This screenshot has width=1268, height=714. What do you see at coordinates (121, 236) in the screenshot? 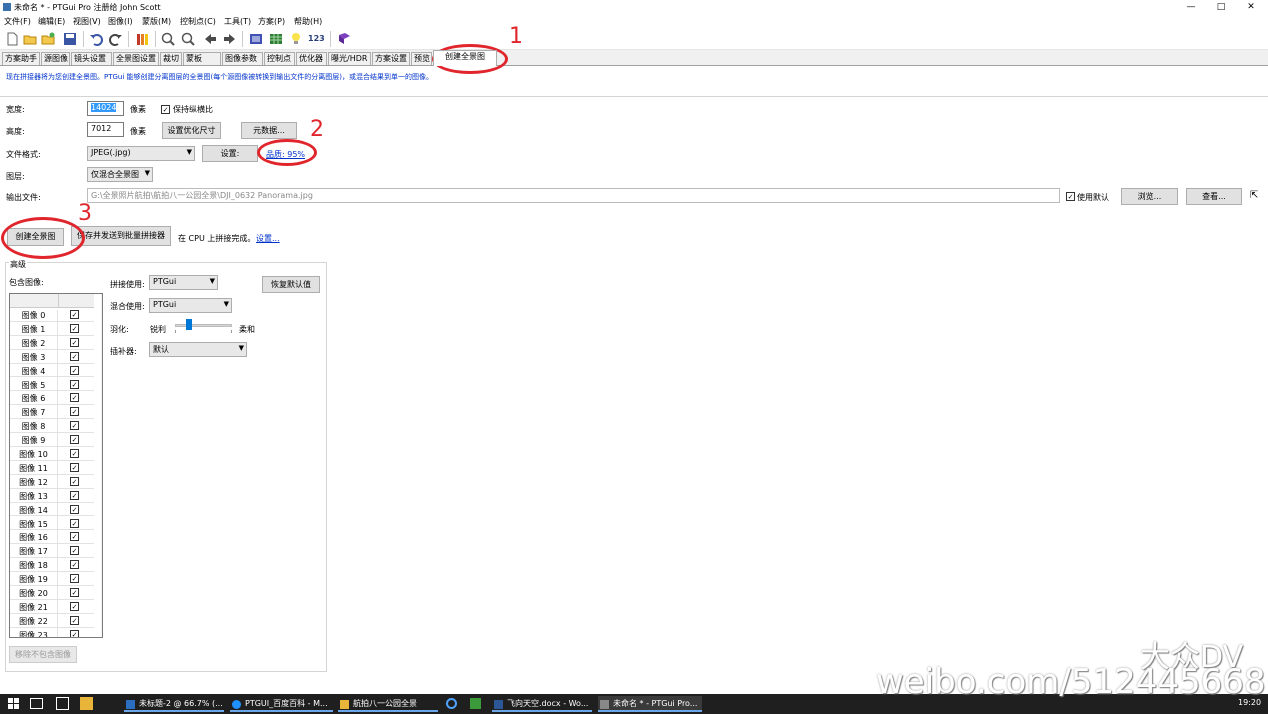
I see `save-send-batch-button: 保存并发送到批量拼接器` at bounding box center [121, 236].